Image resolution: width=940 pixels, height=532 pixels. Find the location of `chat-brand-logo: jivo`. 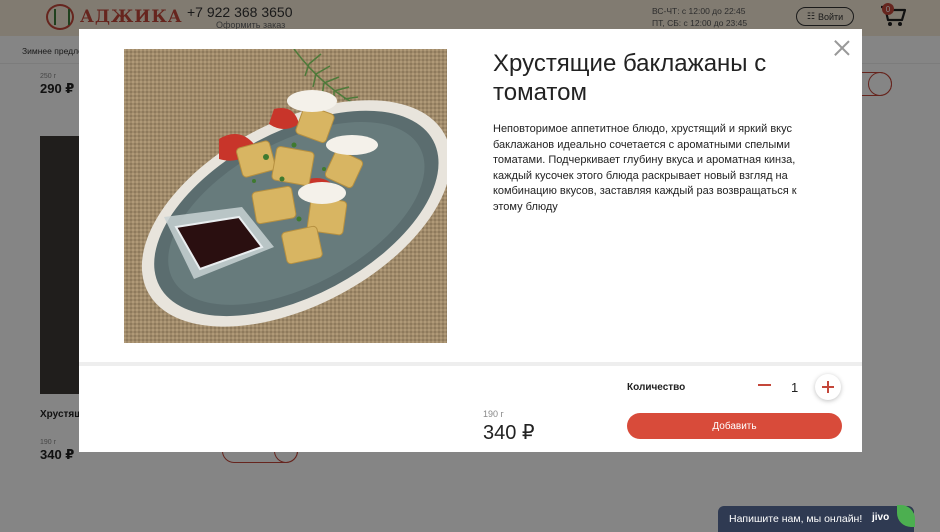

chat-brand-logo: jivo is located at coordinates (881, 517).